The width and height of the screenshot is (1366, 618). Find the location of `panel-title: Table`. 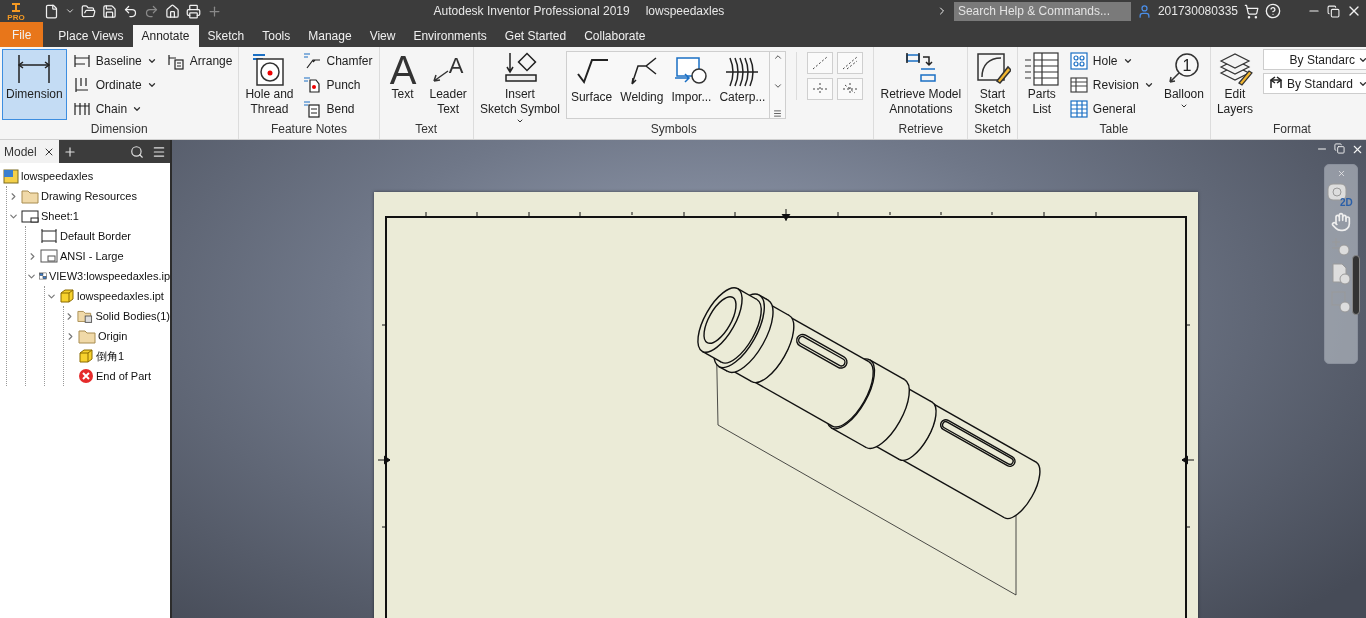

panel-title: Table is located at coordinates (1114, 130).